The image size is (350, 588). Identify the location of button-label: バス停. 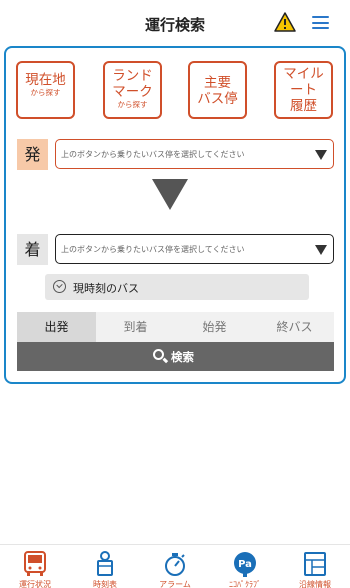
(217, 99).